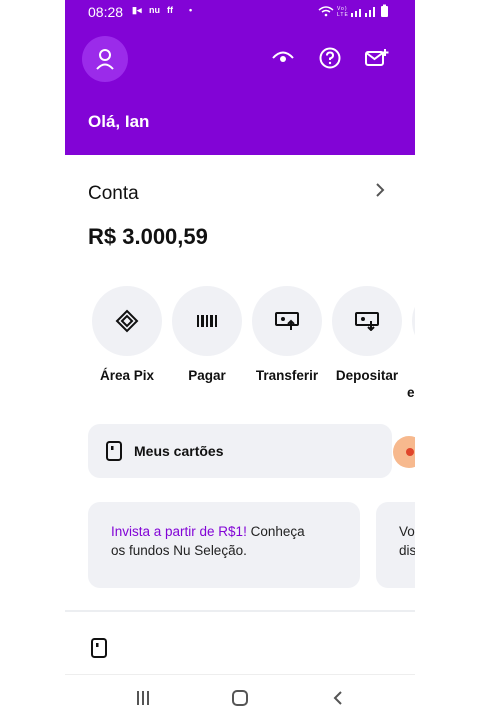 This screenshot has height=720, width=480. I want to click on recents-button, so click(143, 698).